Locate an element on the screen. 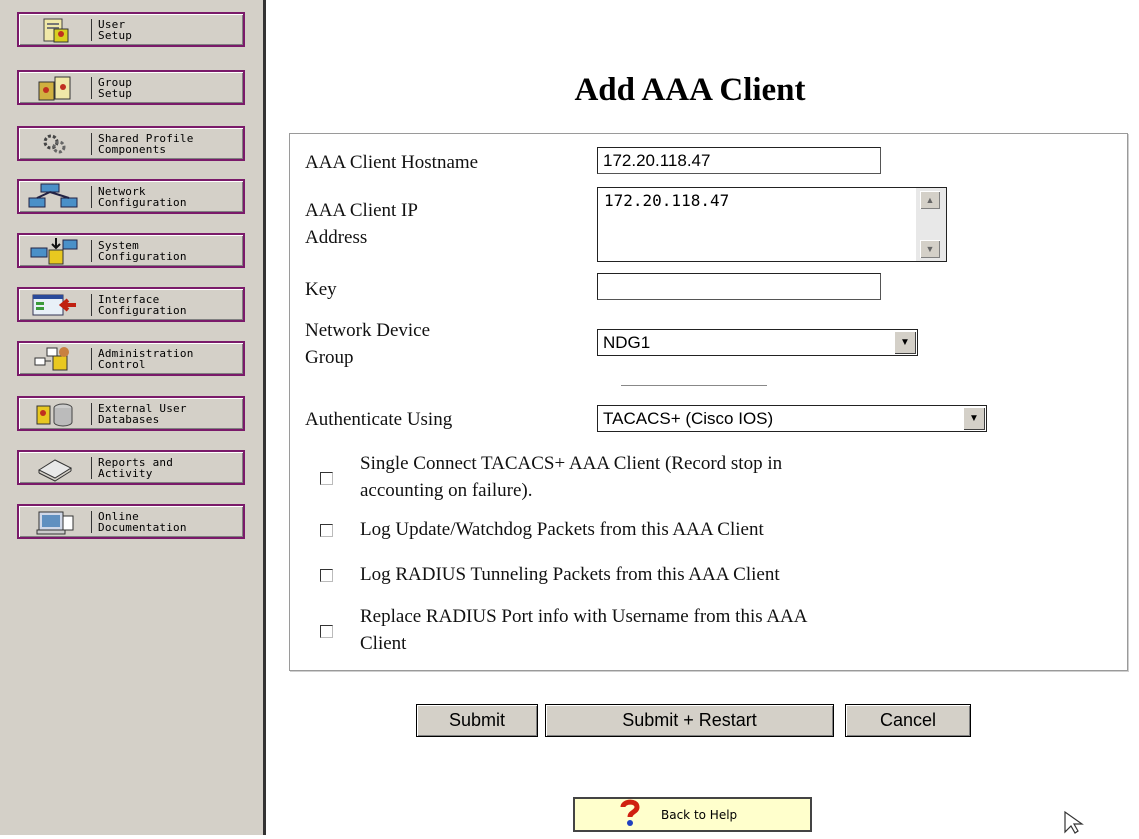 The image size is (1139, 839). sidebar-item-shared-profile: Shared Profile Components is located at coordinates (131, 143).